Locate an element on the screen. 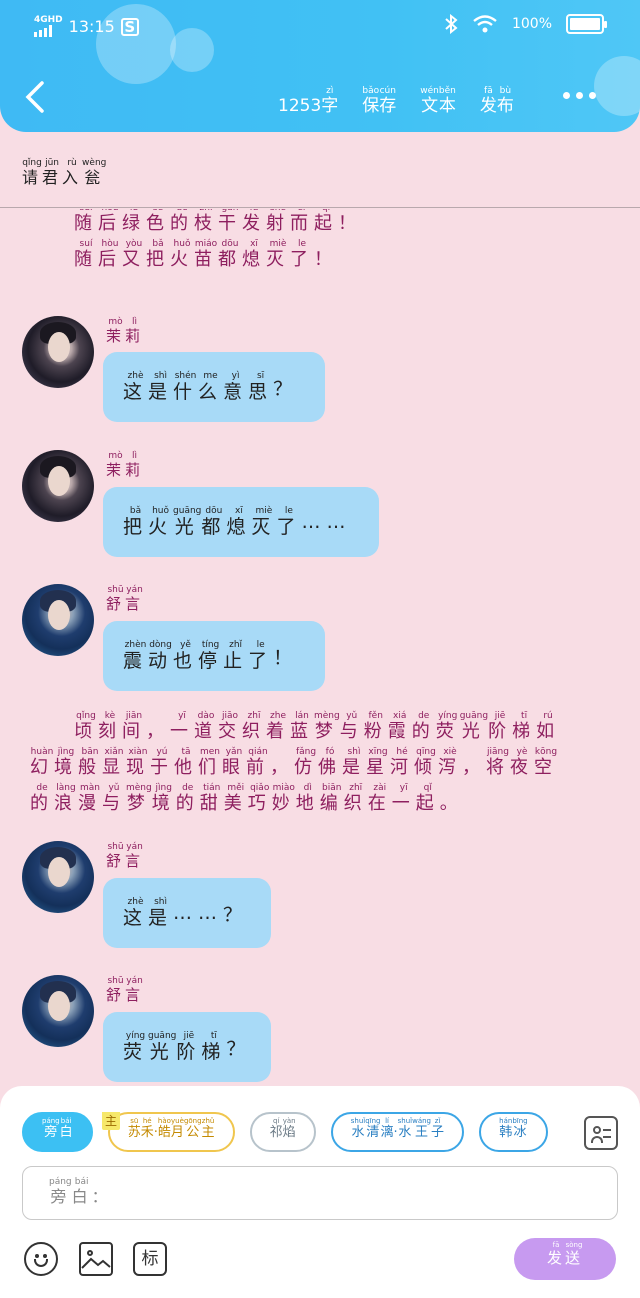 Image resolution: width=640 pixels, height=1298 pixels. character-chip-hanbing: 韩hán冰bīng is located at coordinates (513, 1132).